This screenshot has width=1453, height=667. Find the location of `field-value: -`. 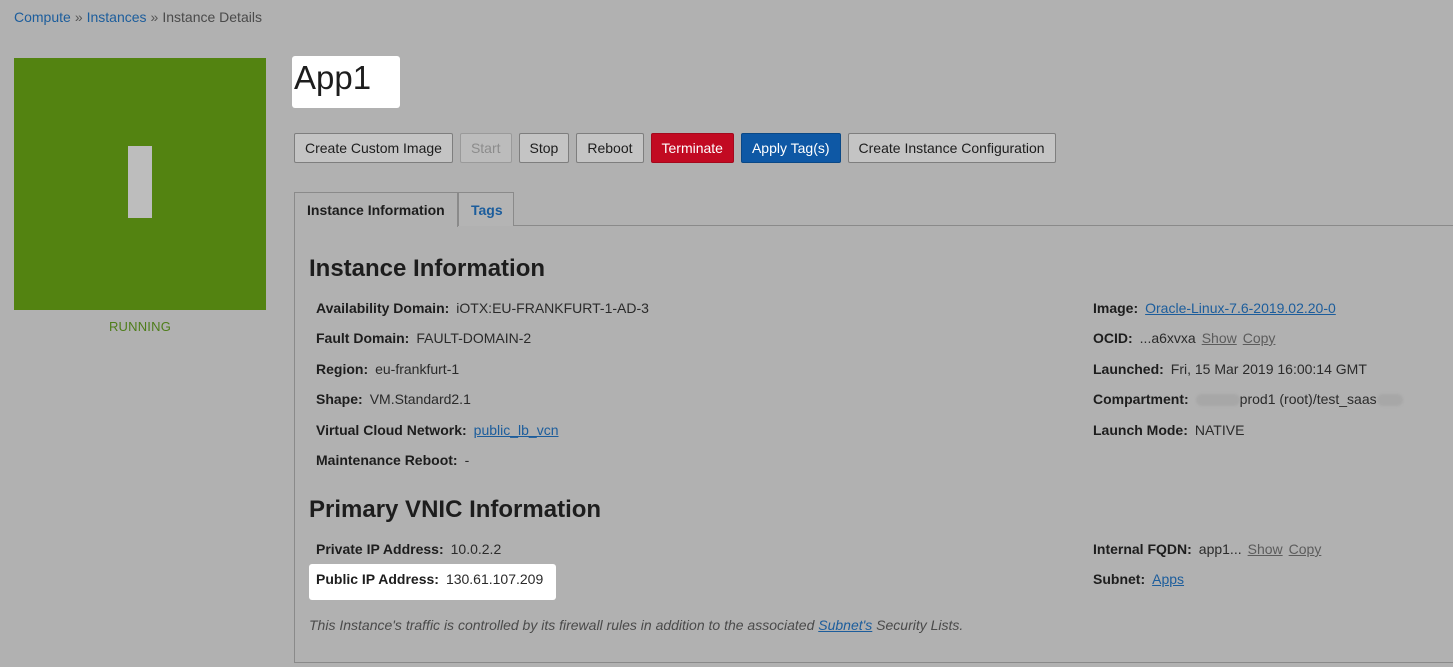

field-value: - is located at coordinates (467, 460).